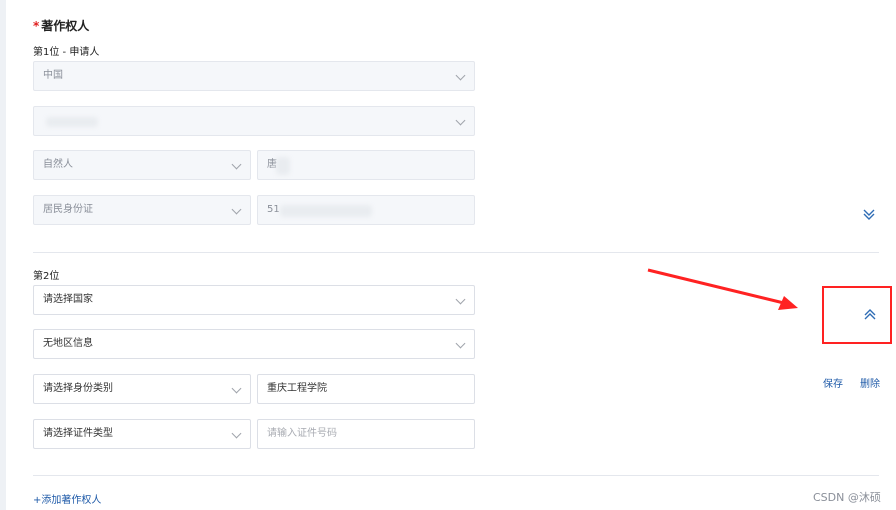 The width and height of the screenshot is (896, 510). What do you see at coordinates (36, 26) in the screenshot?
I see `required-mark: *` at bounding box center [36, 26].